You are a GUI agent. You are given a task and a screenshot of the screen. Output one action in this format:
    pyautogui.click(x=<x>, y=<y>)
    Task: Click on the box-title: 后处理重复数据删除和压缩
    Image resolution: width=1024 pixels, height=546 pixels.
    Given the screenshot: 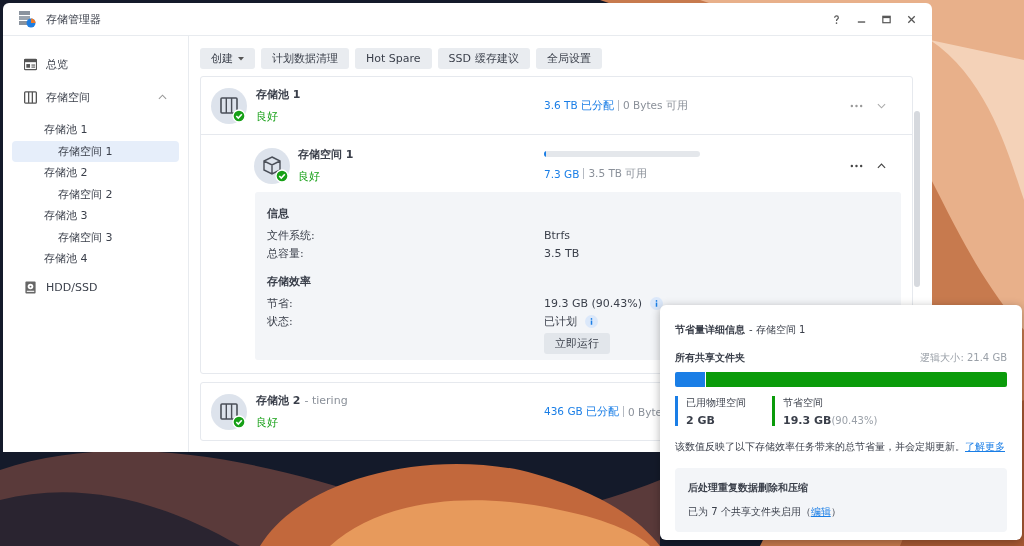 What is the action you would take?
    pyautogui.click(x=748, y=488)
    